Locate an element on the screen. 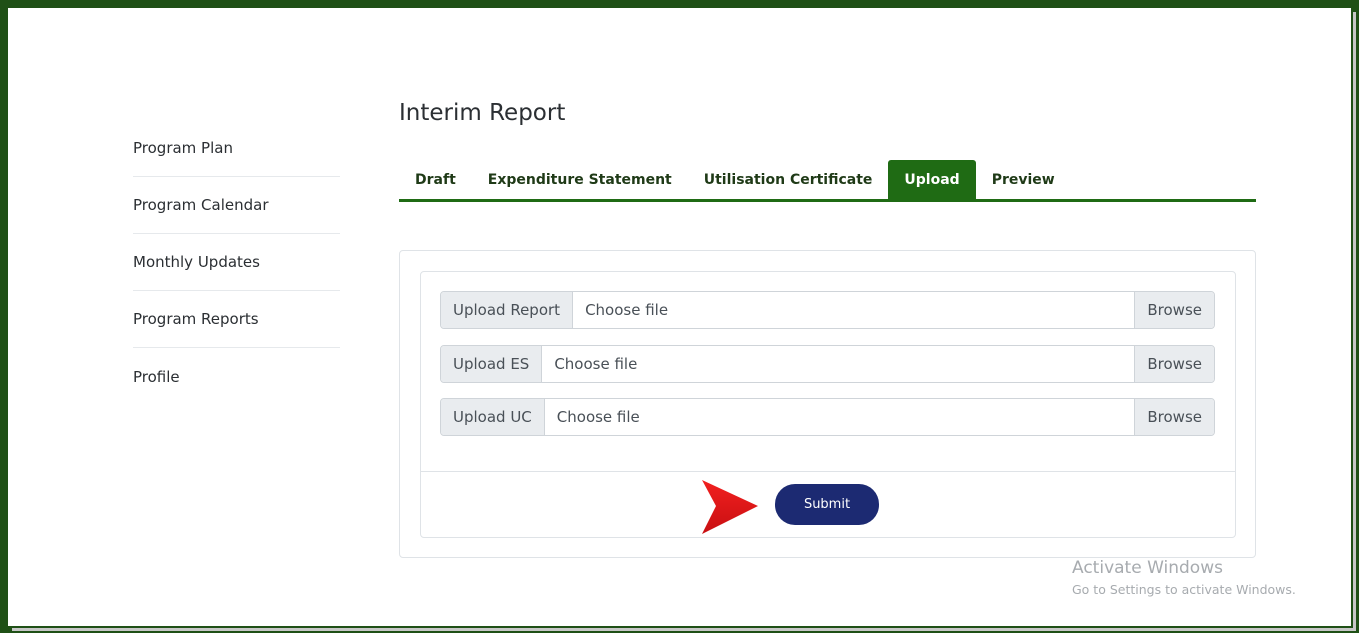 This screenshot has height=633, width=1359. sidebar-item-label: Profile is located at coordinates (156, 376).